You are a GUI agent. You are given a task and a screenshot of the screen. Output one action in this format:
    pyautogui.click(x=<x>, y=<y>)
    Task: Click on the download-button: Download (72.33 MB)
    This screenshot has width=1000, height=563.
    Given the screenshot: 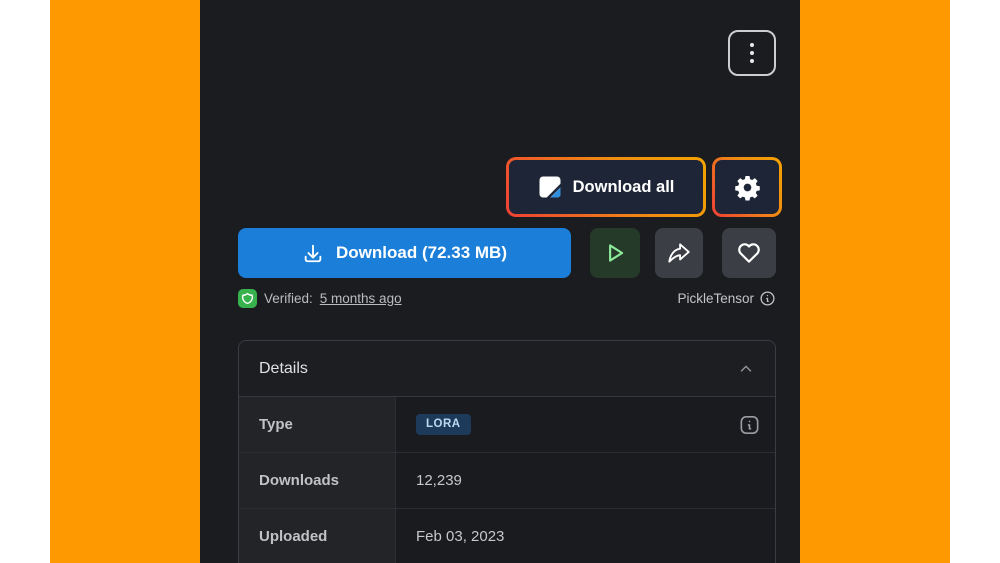 What is the action you would take?
    pyautogui.click(x=404, y=253)
    